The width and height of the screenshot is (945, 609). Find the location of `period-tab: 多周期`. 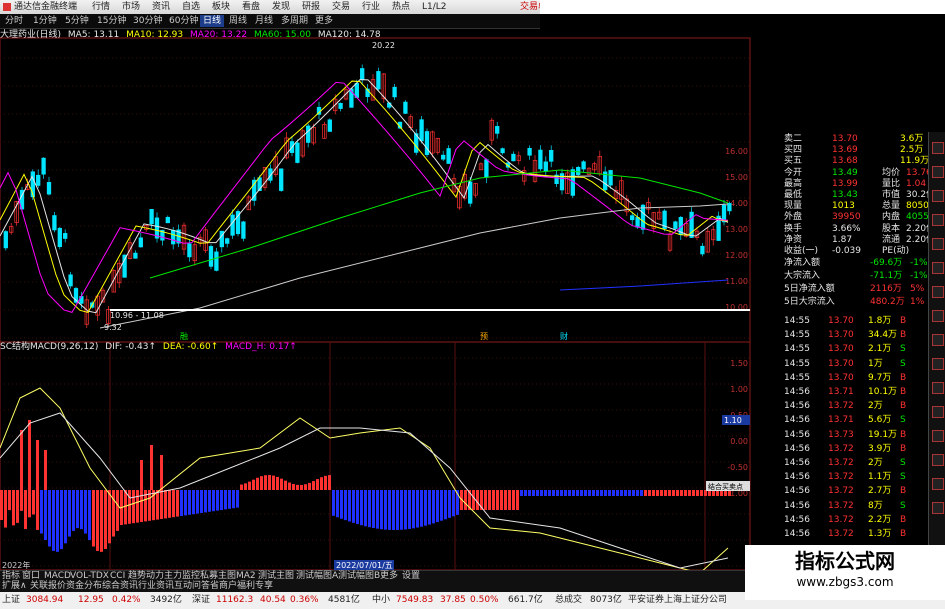

period-tab: 多周期 is located at coordinates (294, 21).